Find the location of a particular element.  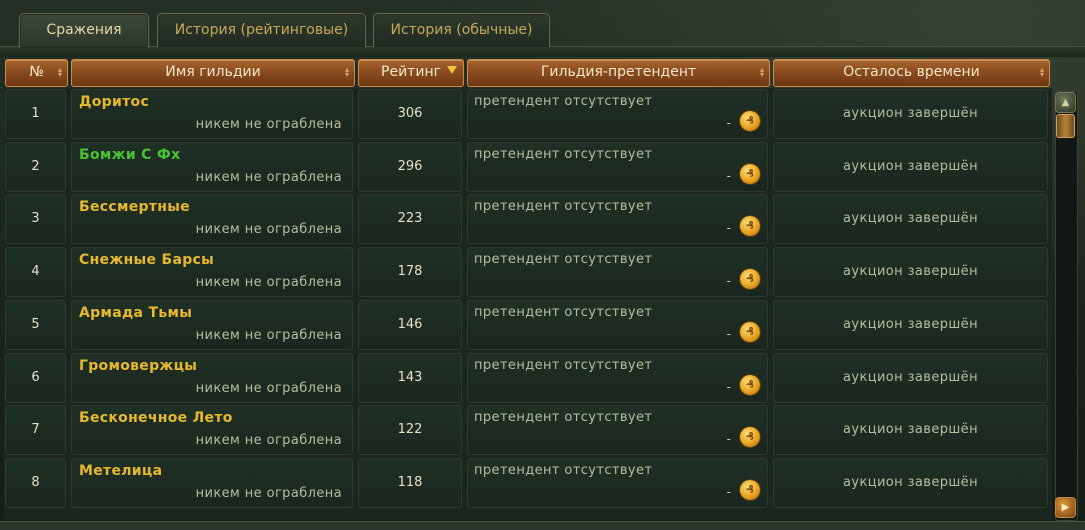

column-header-number-label: № is located at coordinates (36, 72).